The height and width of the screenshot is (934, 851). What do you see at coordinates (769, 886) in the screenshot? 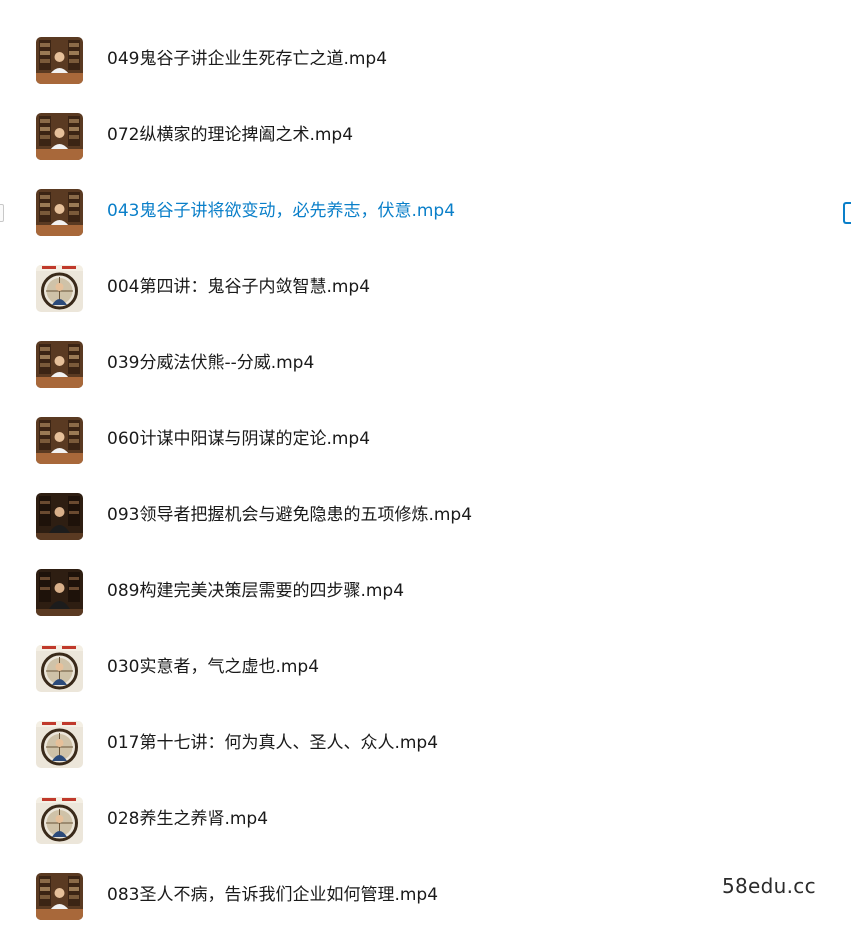
I see `watermark-text: 58edu.cc` at bounding box center [769, 886].